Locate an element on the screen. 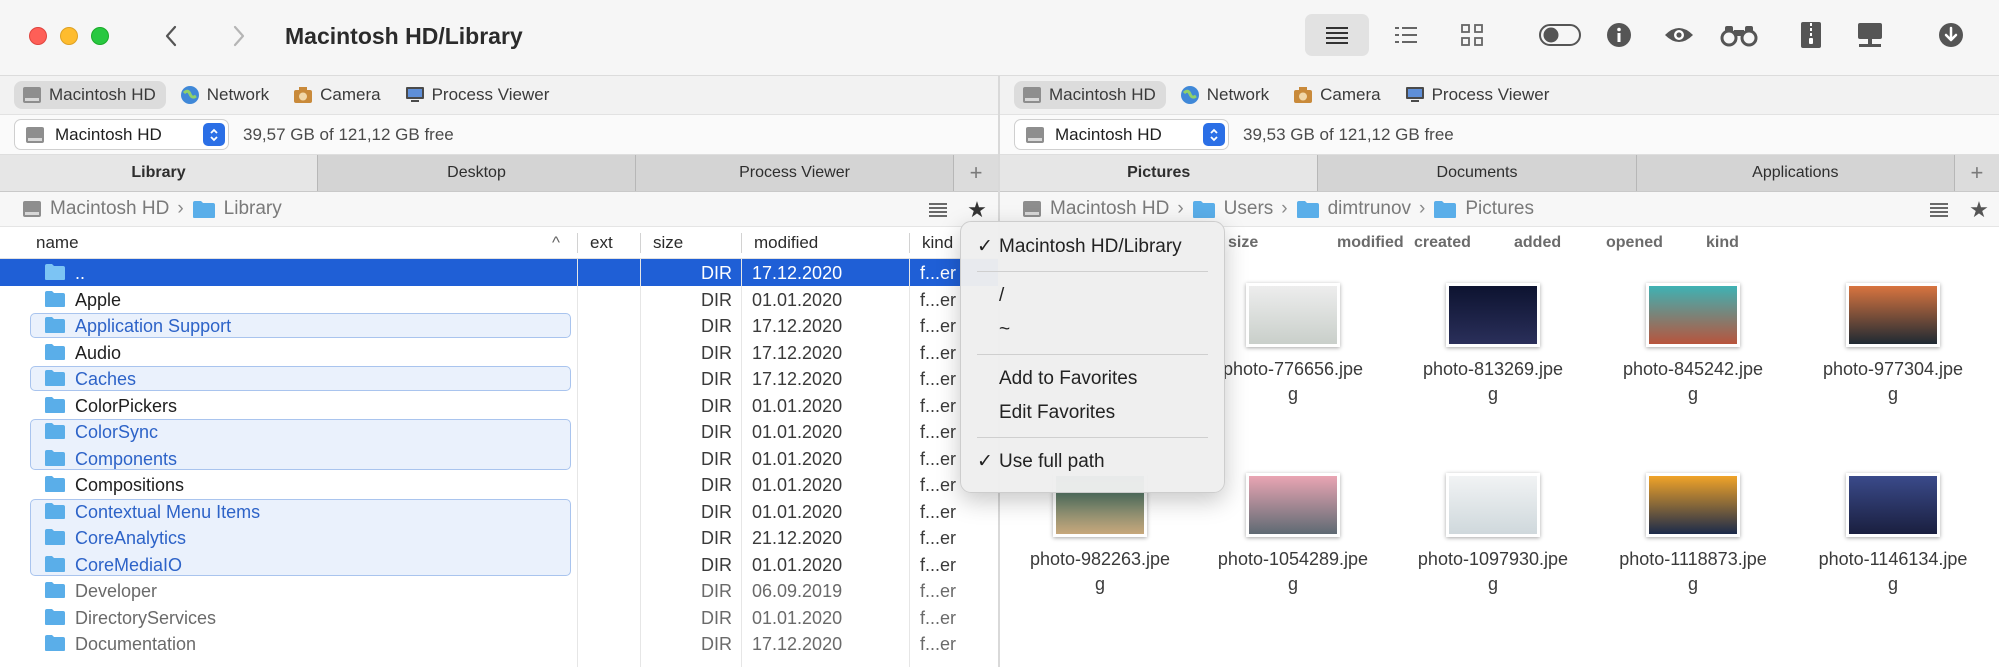 The image size is (1999, 667). menu-item: ✓ Macintosh HD/Library is located at coordinates (1092, 247).